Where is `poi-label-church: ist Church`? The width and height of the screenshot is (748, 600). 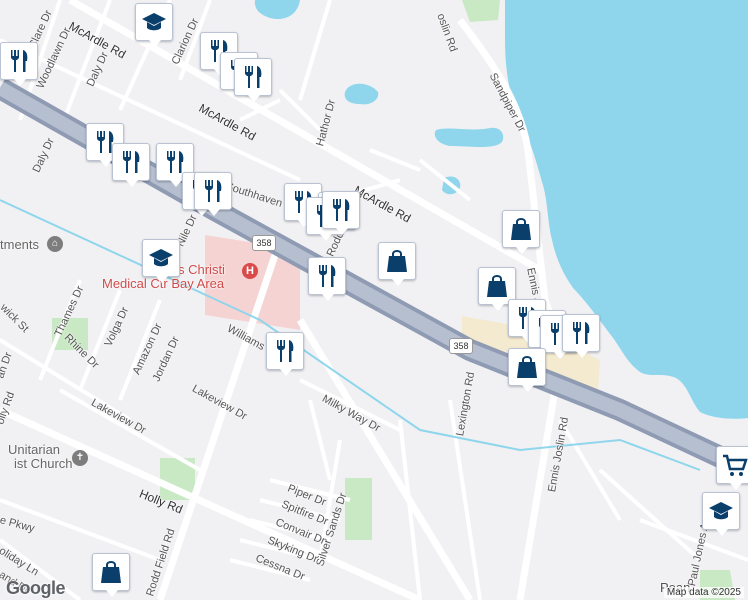 poi-label-church: ist Church is located at coordinates (43, 463).